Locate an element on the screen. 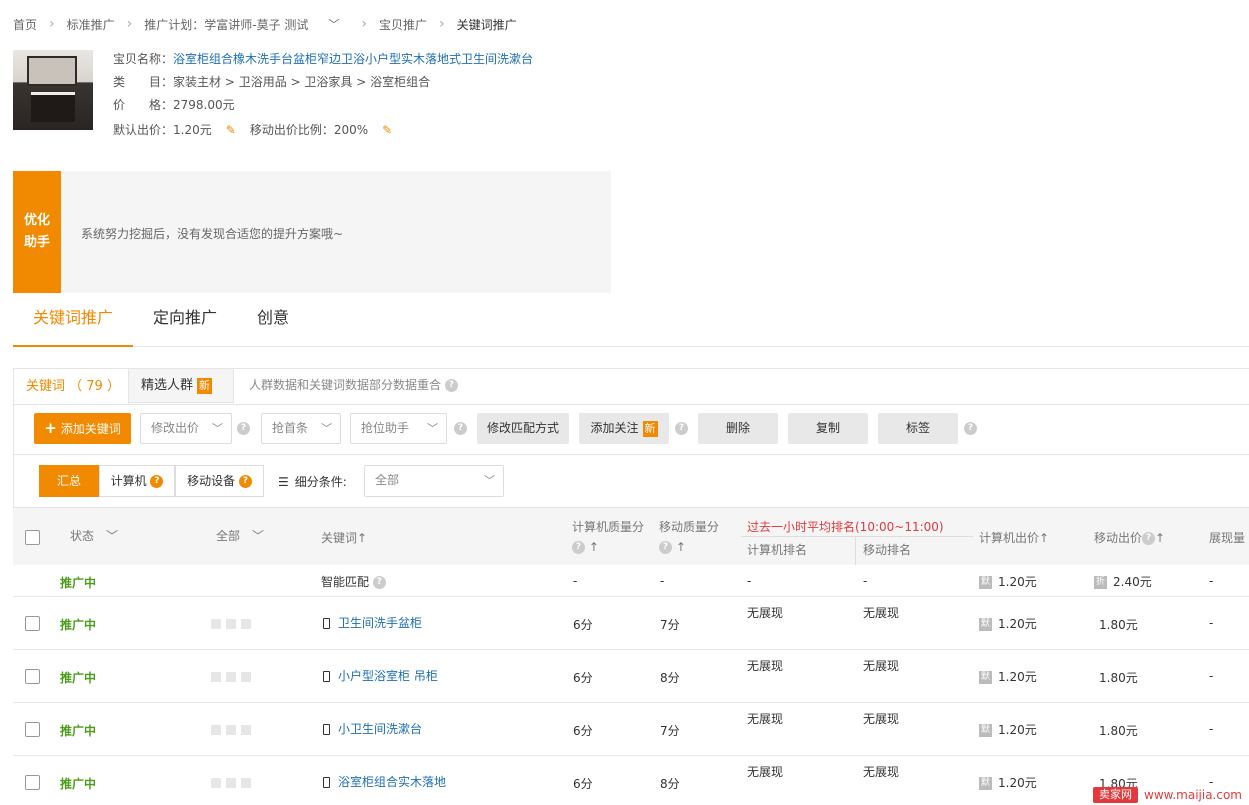 The width and height of the screenshot is (1249, 805). pc-bid-value: 1.20元 is located at coordinates (1017, 677).